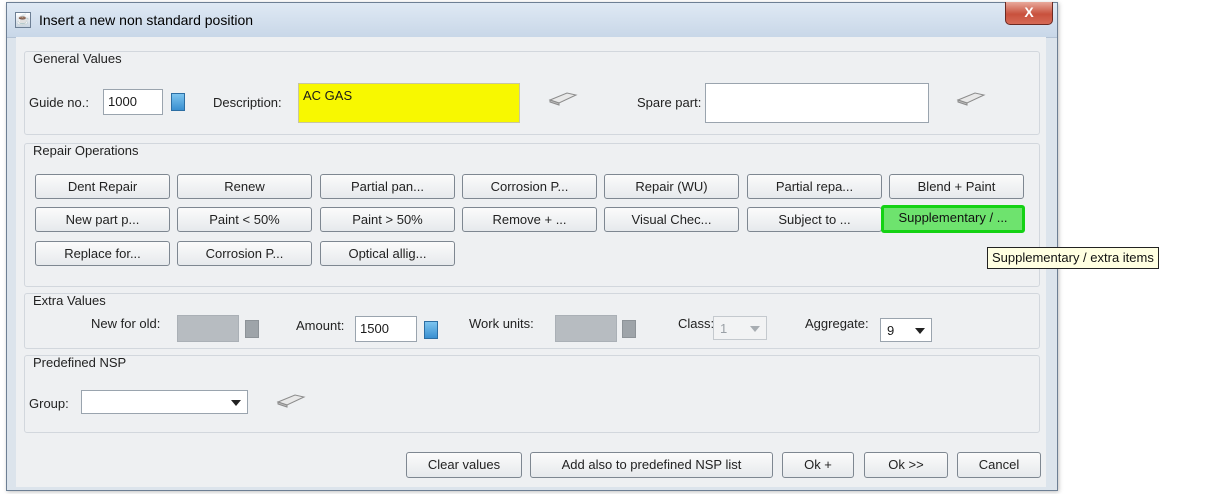  I want to click on spare-part-input, so click(817, 103).